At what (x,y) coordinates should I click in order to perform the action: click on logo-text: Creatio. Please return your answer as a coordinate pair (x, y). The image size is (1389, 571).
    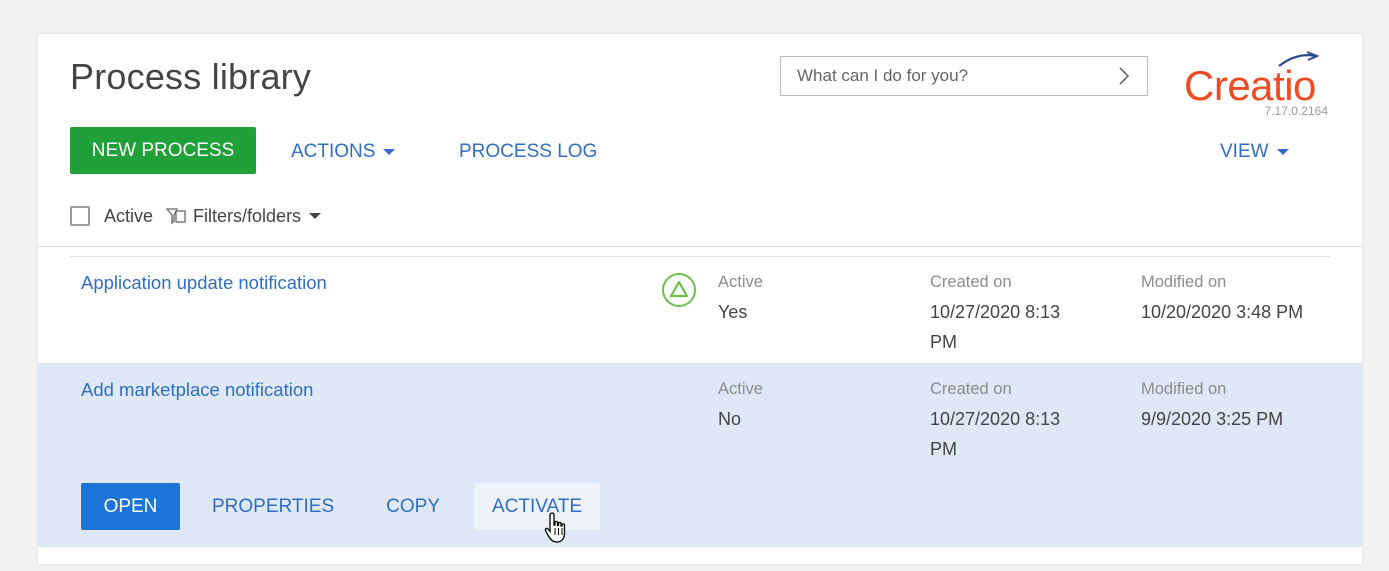
    Looking at the image, I should click on (1250, 85).